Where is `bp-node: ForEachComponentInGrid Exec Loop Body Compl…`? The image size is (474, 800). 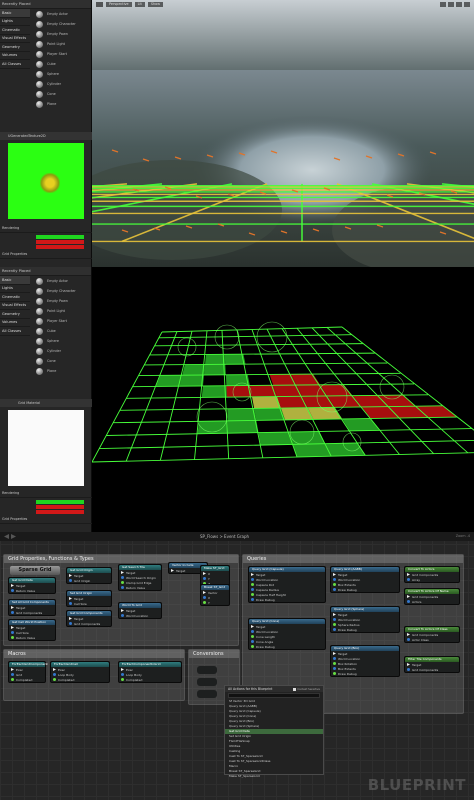
bp-node: ForEachComponentInGrid Exec Loop Body Compl… is located at coordinates (150, 672).